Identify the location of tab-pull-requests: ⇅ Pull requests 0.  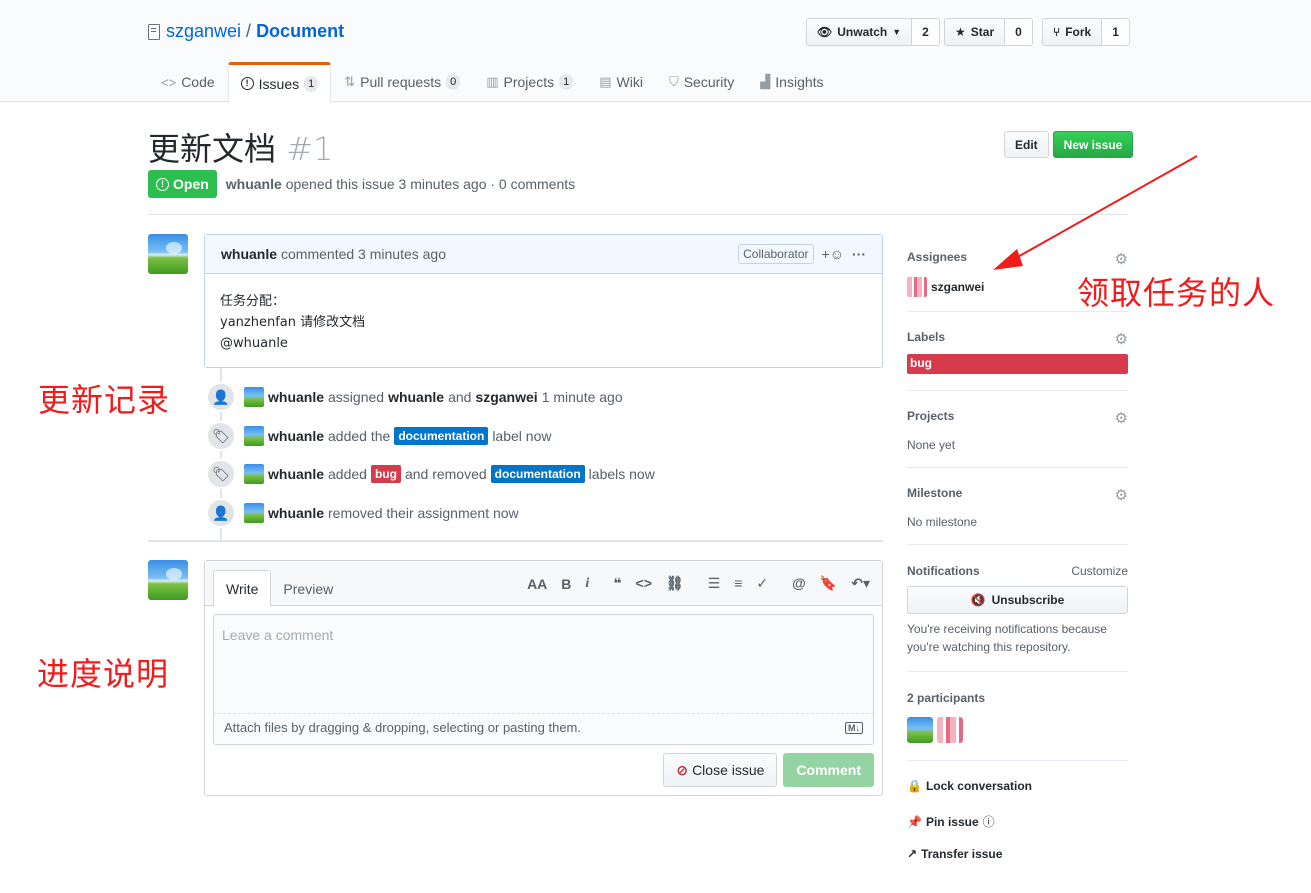
(402, 82).